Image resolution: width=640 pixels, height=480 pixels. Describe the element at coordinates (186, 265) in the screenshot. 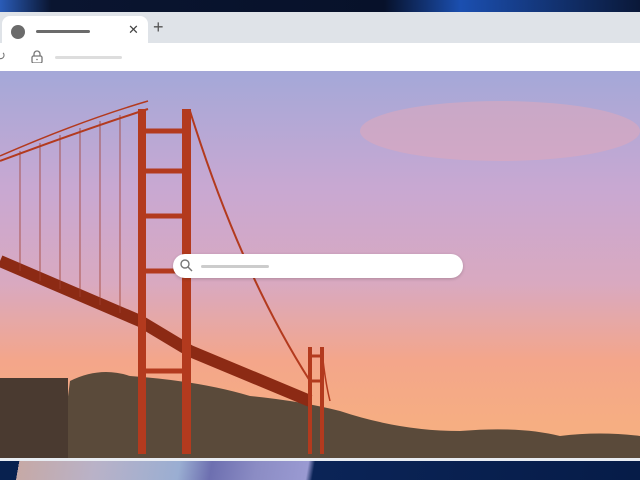

I see `search-icon` at that location.